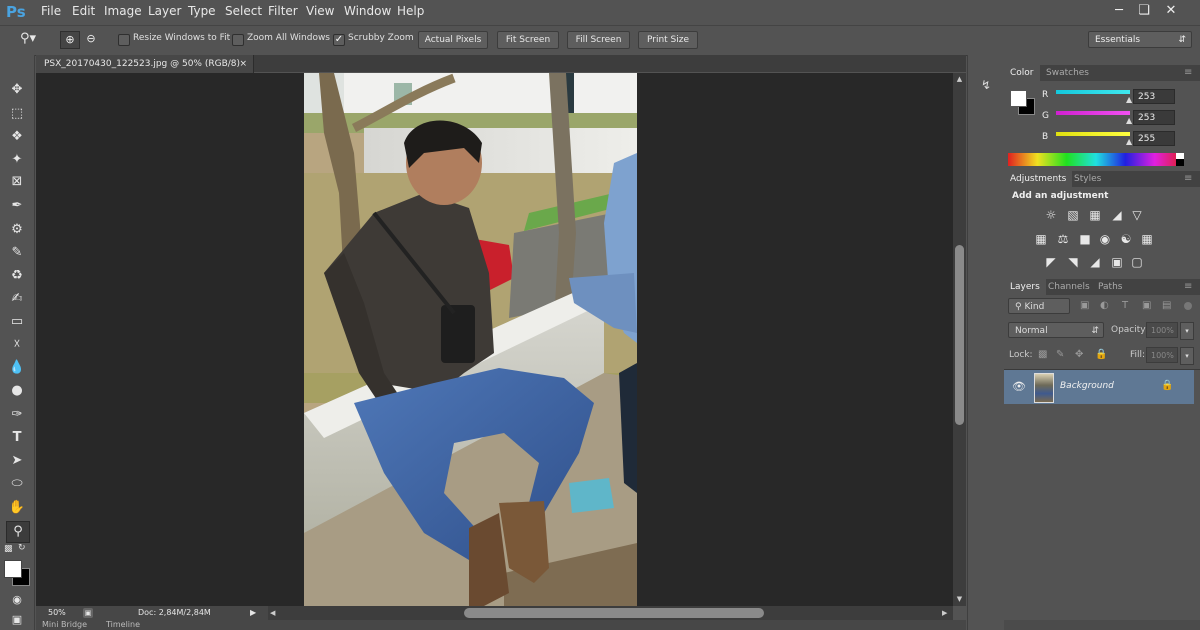  Describe the element at coordinates (959, 335) in the screenshot. I see `vertical-scroll-thumb` at that location.